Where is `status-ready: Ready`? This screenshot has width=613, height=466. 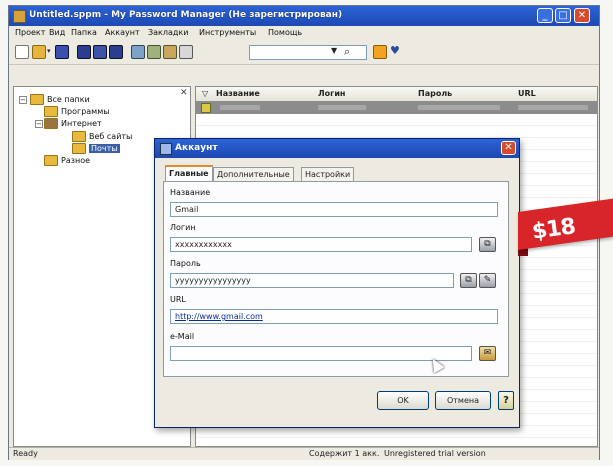 status-ready: Ready is located at coordinates (25, 453).